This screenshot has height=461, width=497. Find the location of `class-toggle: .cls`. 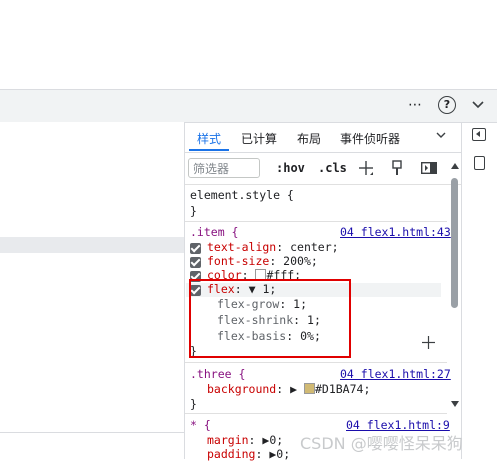

class-toggle: .cls is located at coordinates (332, 168).